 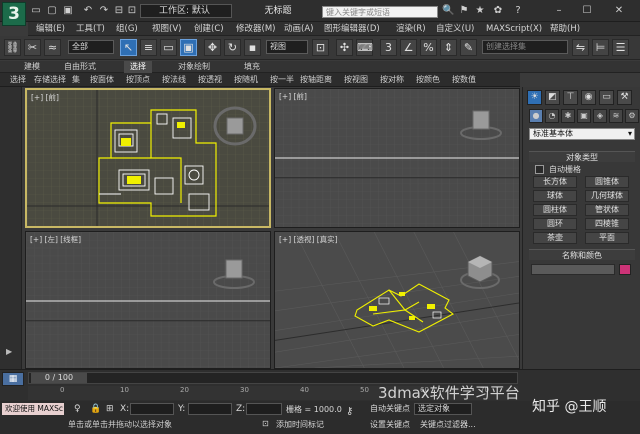 I want to click on menu-group: 组(G), so click(x=127, y=29).